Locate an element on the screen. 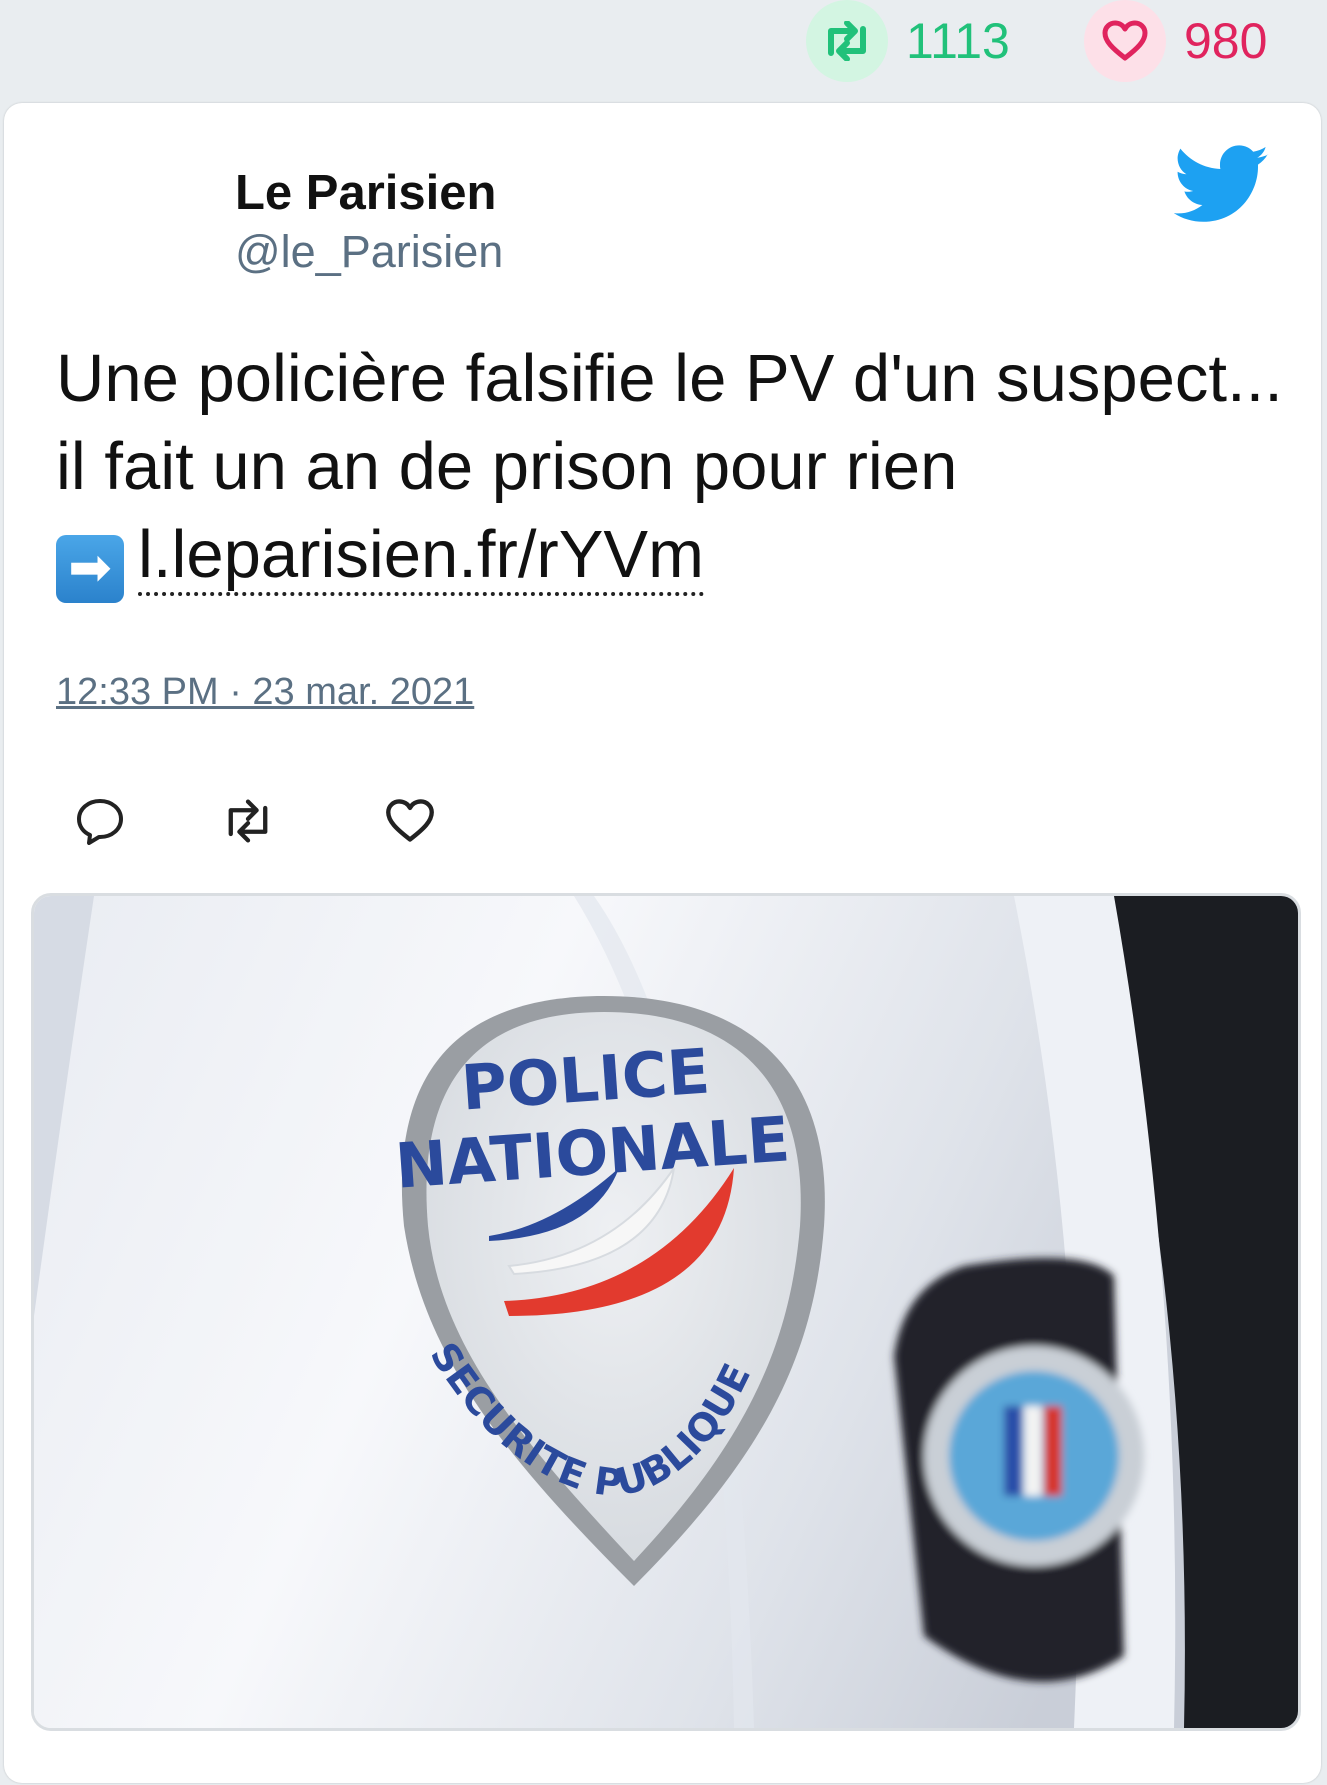 This screenshot has width=1327, height=1785. arrow-right-icon: ➡ is located at coordinates (90, 569).